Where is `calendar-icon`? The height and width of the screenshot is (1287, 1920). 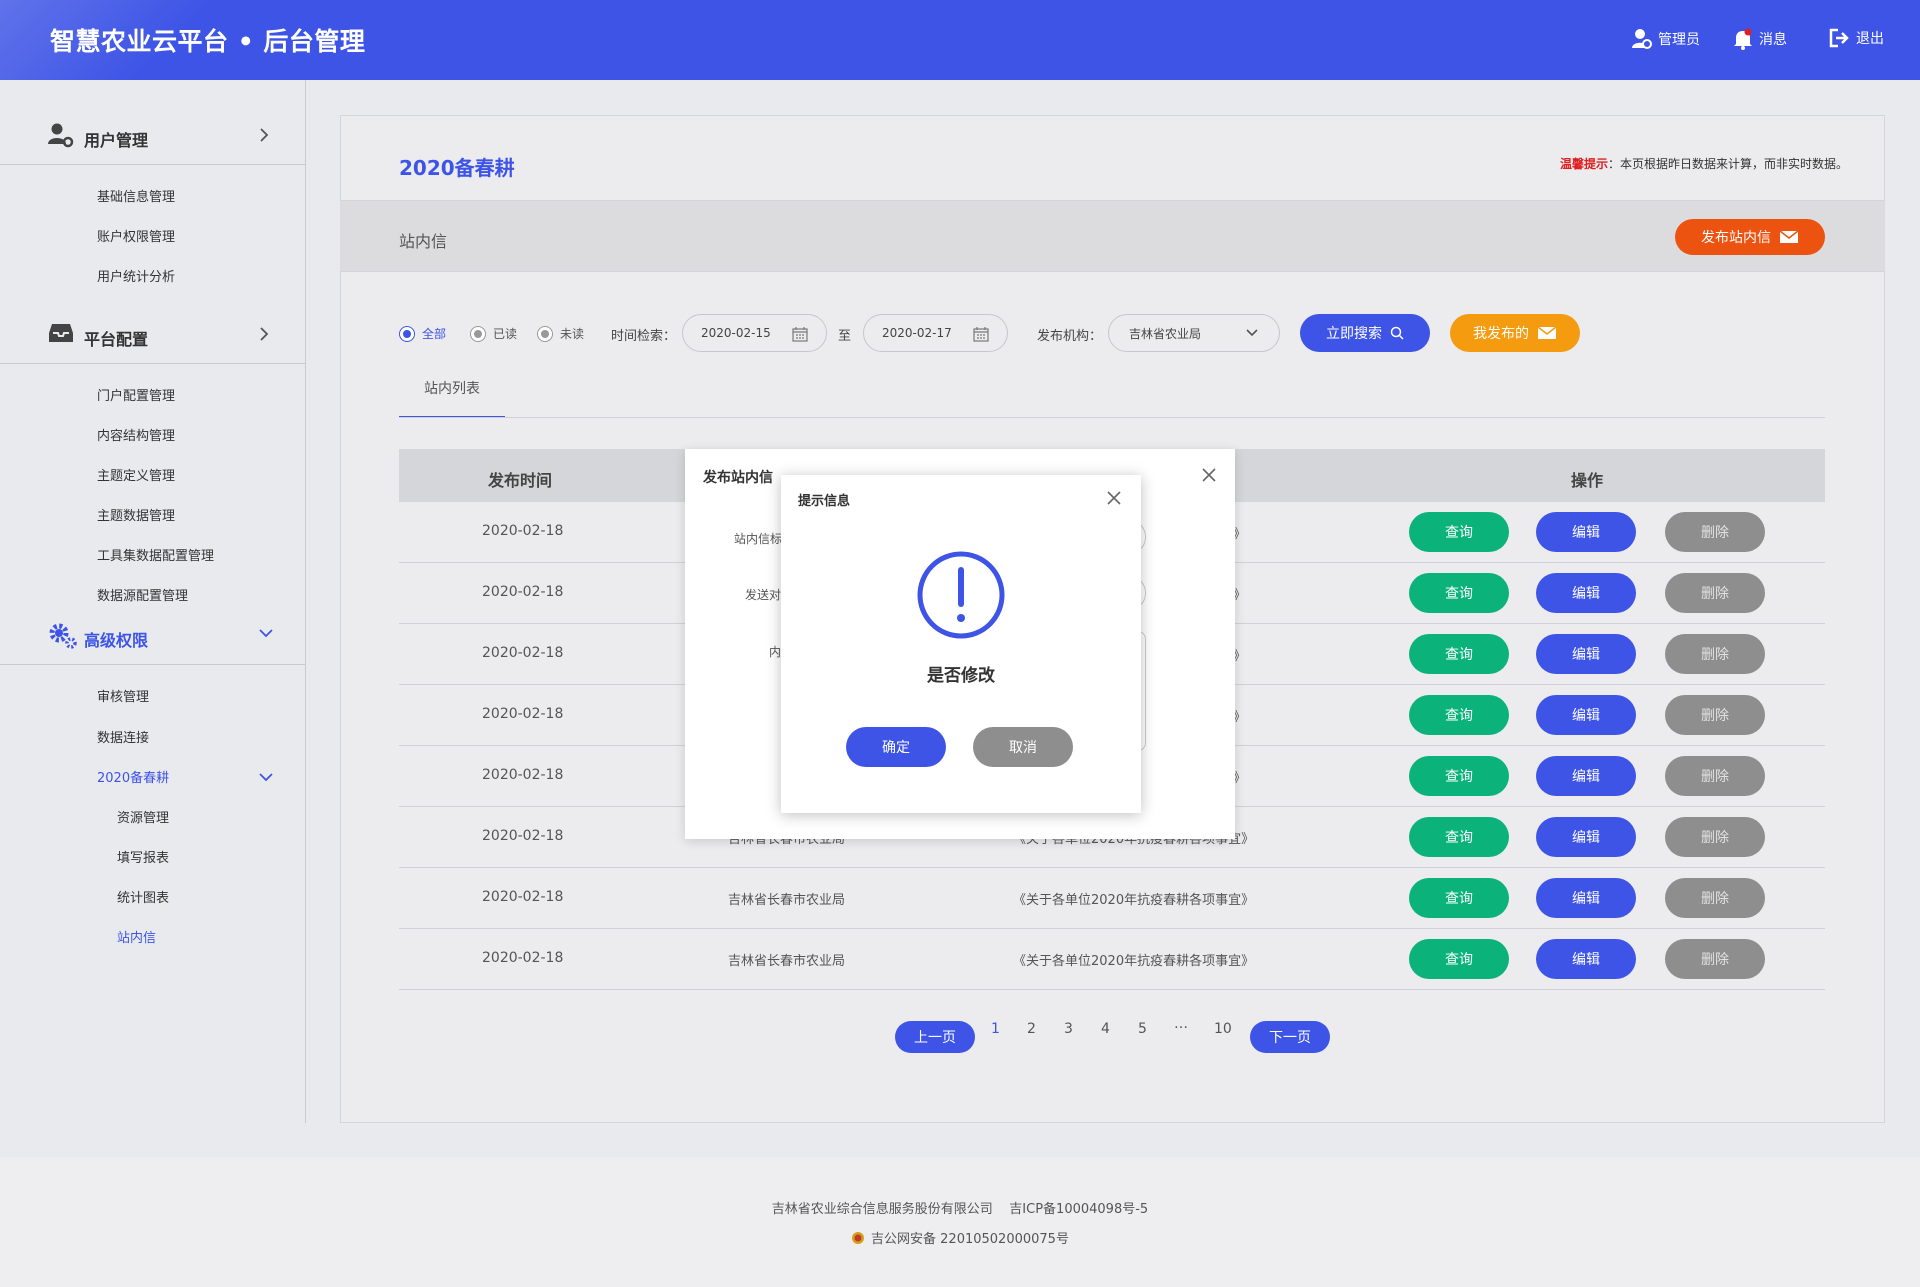 calendar-icon is located at coordinates (981, 334).